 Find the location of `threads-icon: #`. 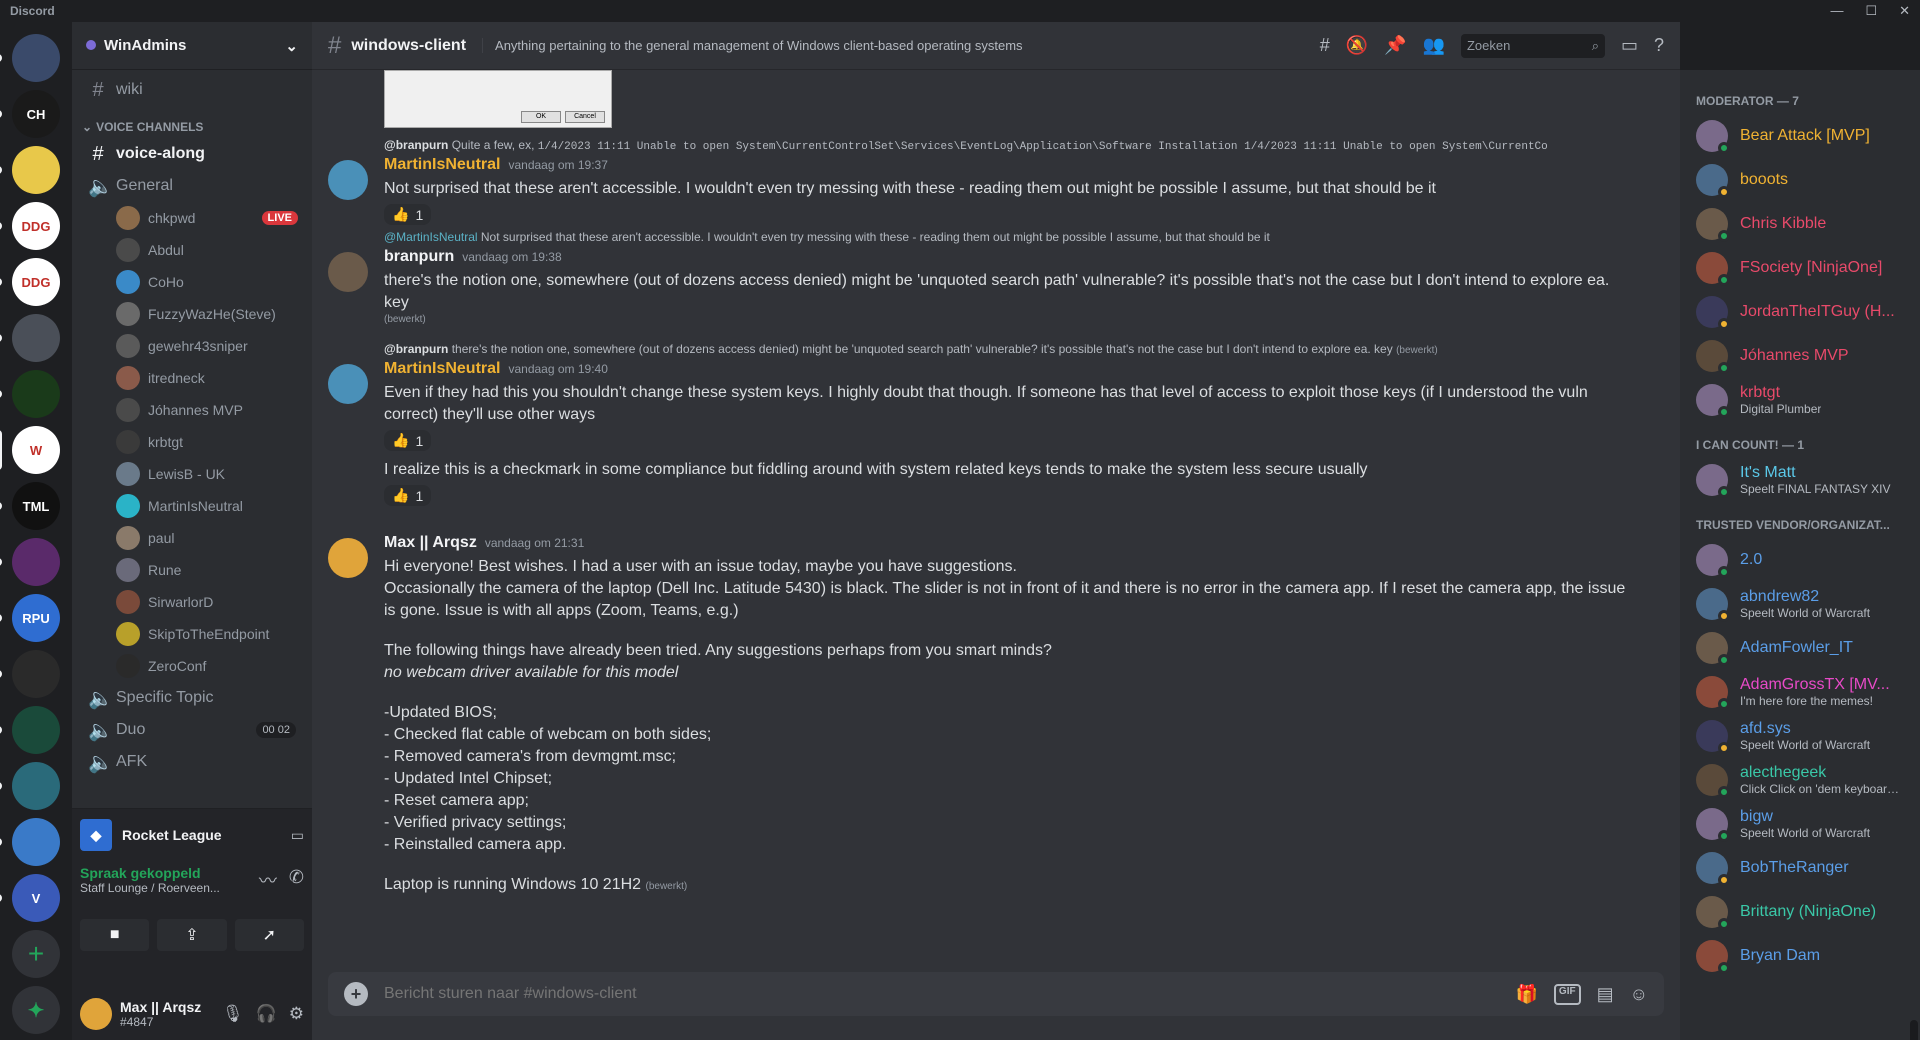

threads-icon: # is located at coordinates (1325, 45).